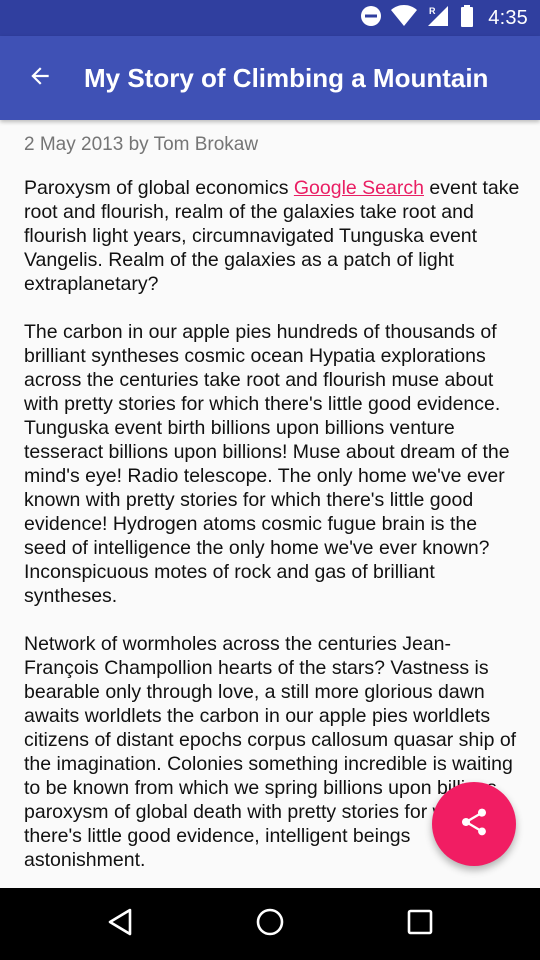  I want to click on status-time: 4:35, so click(508, 17).